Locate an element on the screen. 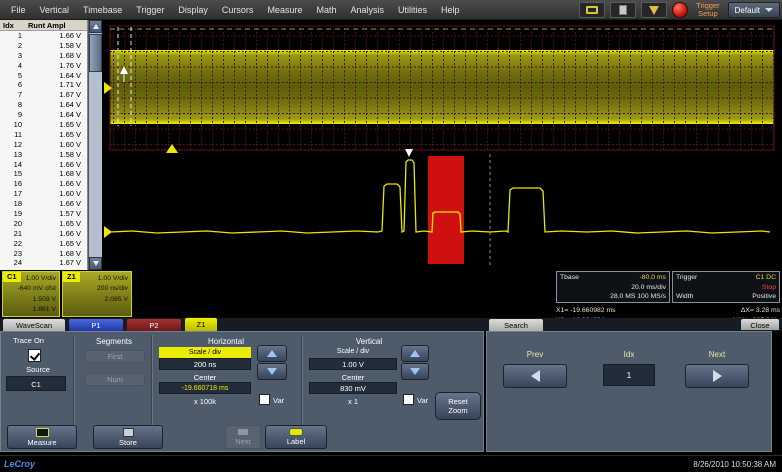 The height and width of the screenshot is (472, 782). trigger-slope: Positive is located at coordinates (764, 297).